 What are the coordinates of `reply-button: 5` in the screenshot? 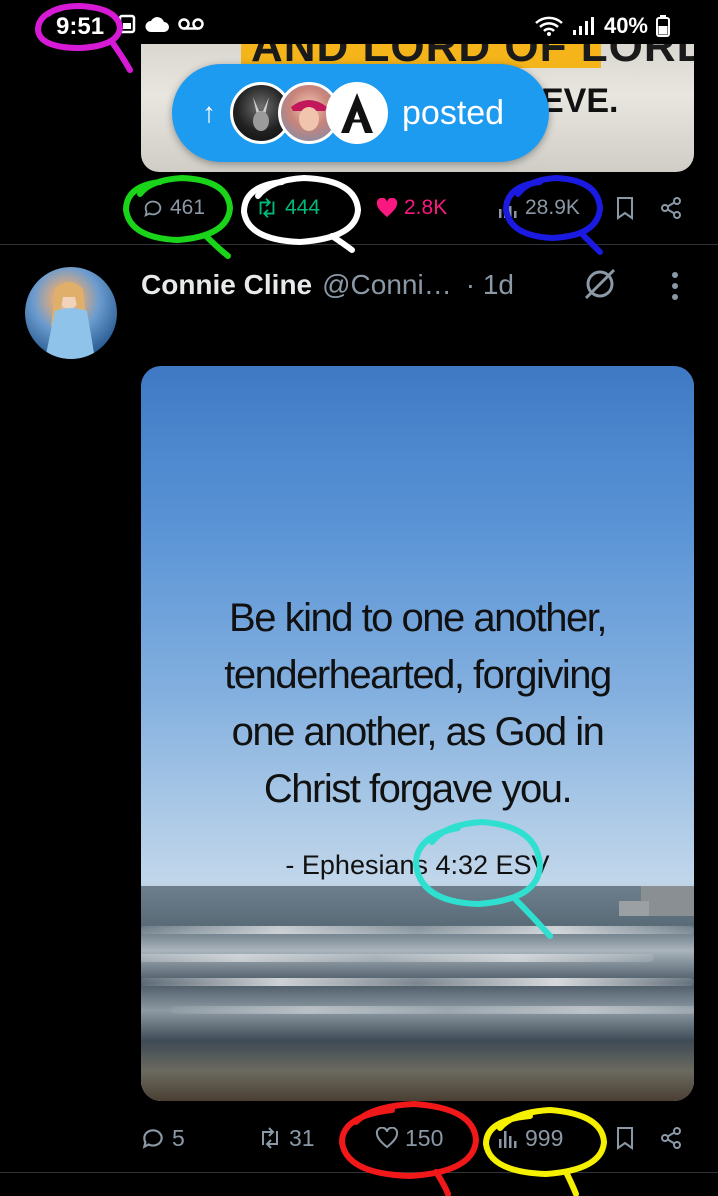 It's located at (162, 1138).